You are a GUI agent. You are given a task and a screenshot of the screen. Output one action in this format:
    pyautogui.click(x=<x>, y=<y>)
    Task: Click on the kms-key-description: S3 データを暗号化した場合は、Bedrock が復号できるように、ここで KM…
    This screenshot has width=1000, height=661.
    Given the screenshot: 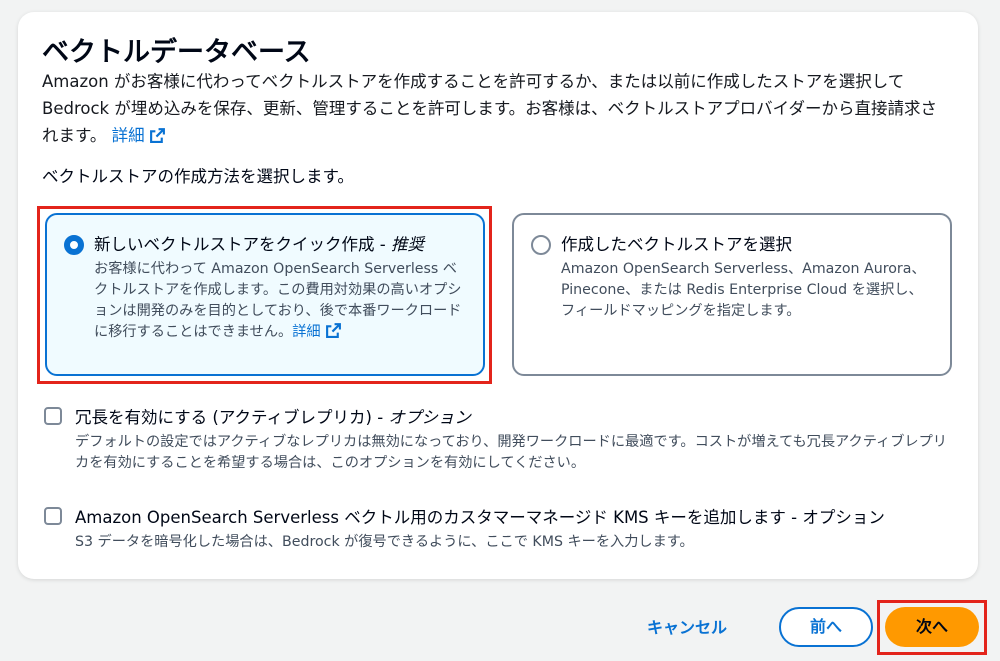 What is the action you would take?
    pyautogui.click(x=384, y=542)
    